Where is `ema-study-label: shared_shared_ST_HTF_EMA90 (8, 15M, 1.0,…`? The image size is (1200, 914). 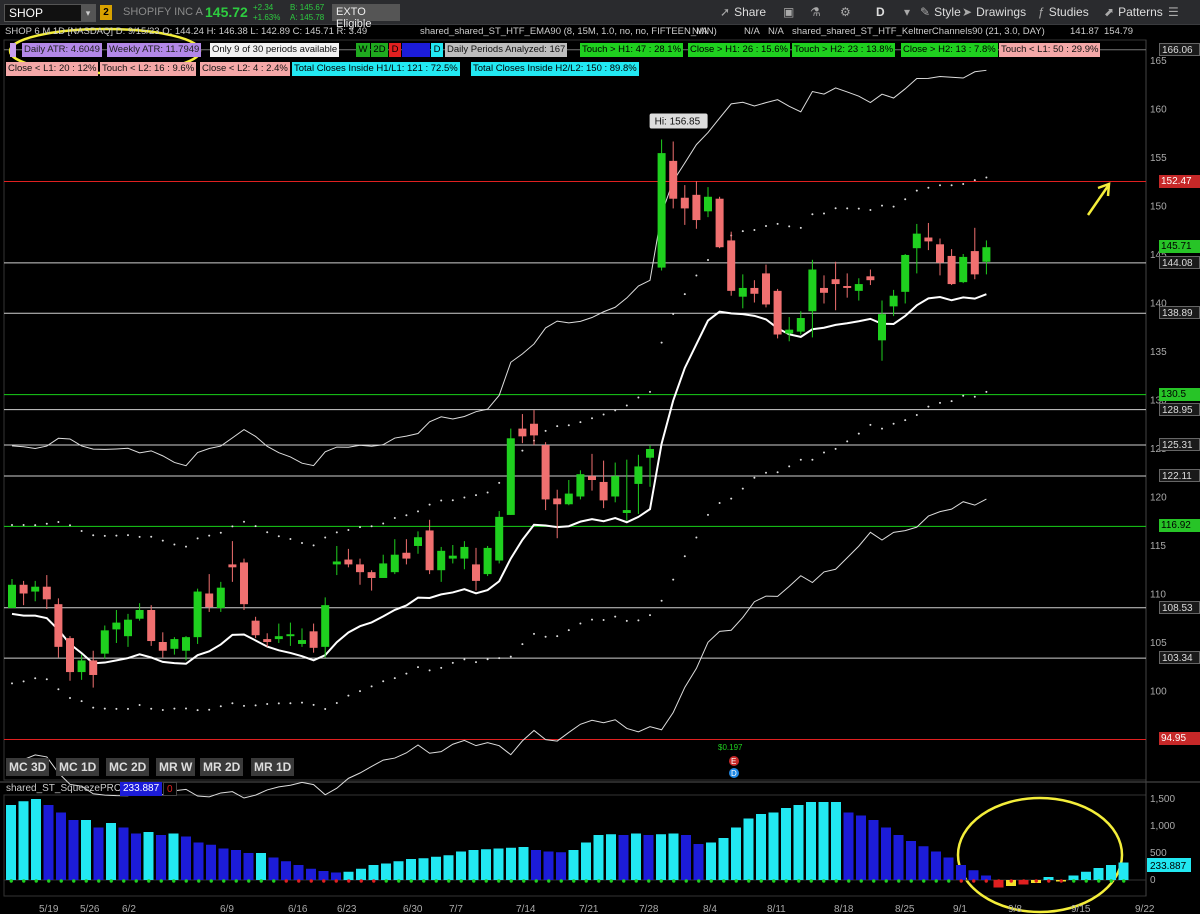 ema-study-label: shared_shared_ST_HTF_EMA90 (8, 15M, 1.0,… is located at coordinates (568, 31).